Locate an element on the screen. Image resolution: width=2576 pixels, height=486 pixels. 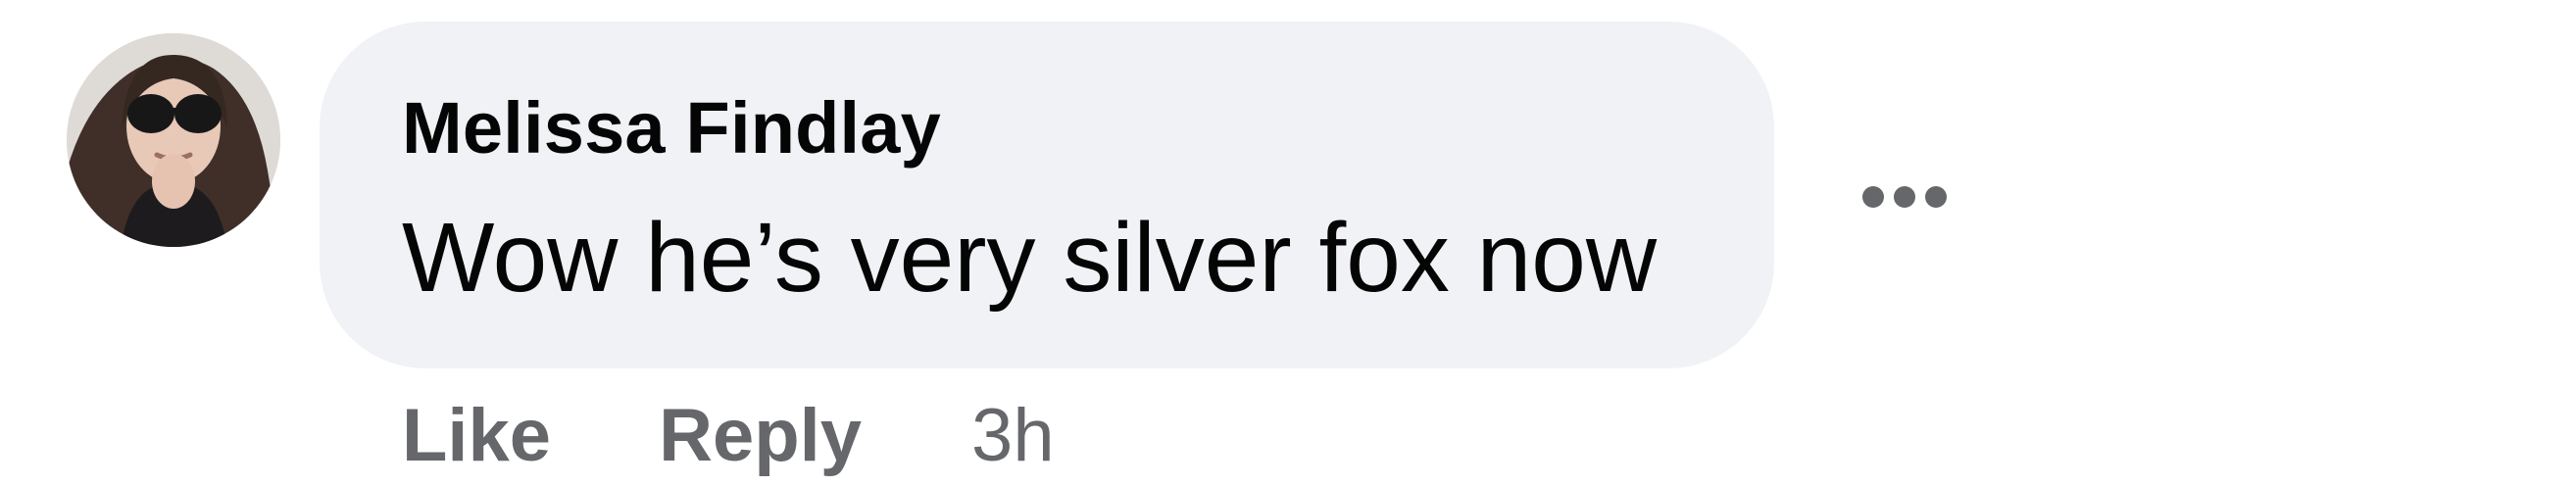
comment-actions: Like Reply 3h is located at coordinates (728, 435).